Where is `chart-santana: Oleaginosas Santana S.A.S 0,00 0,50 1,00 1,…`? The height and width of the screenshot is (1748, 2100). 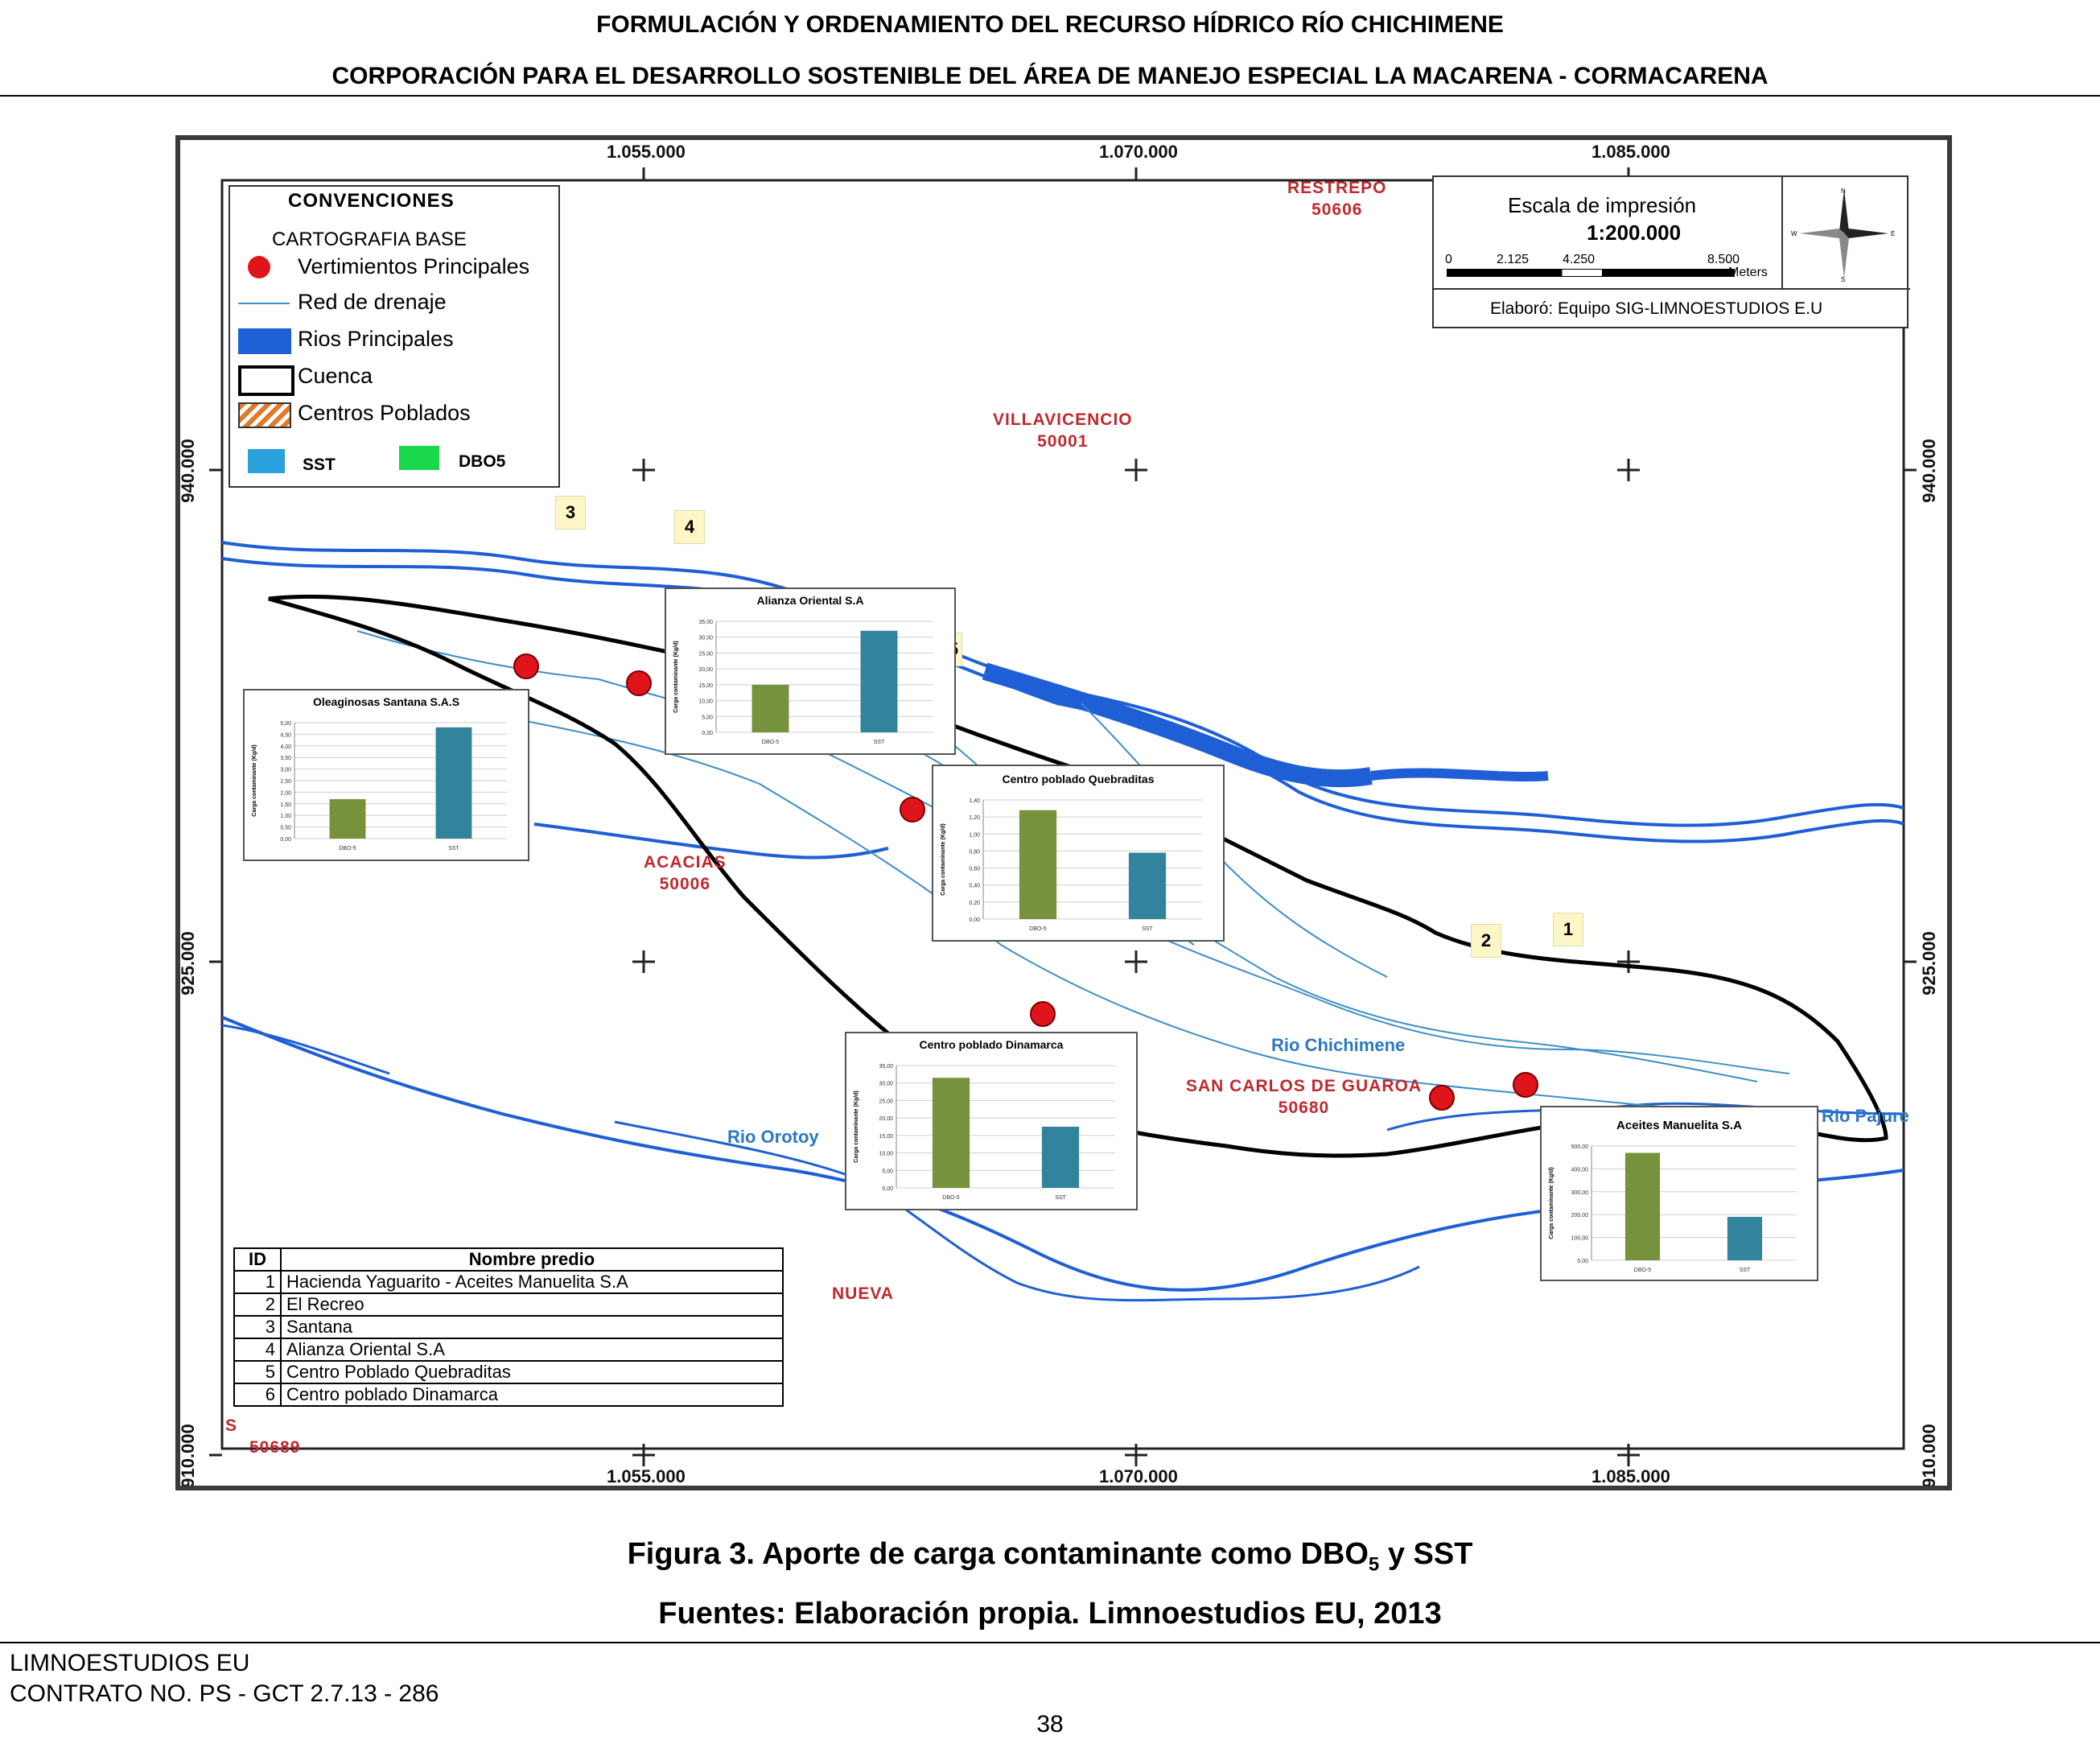
chart-santana: Oleaginosas Santana S.A.S 0,00 0,50 1,00 1,… is located at coordinates (386, 775).